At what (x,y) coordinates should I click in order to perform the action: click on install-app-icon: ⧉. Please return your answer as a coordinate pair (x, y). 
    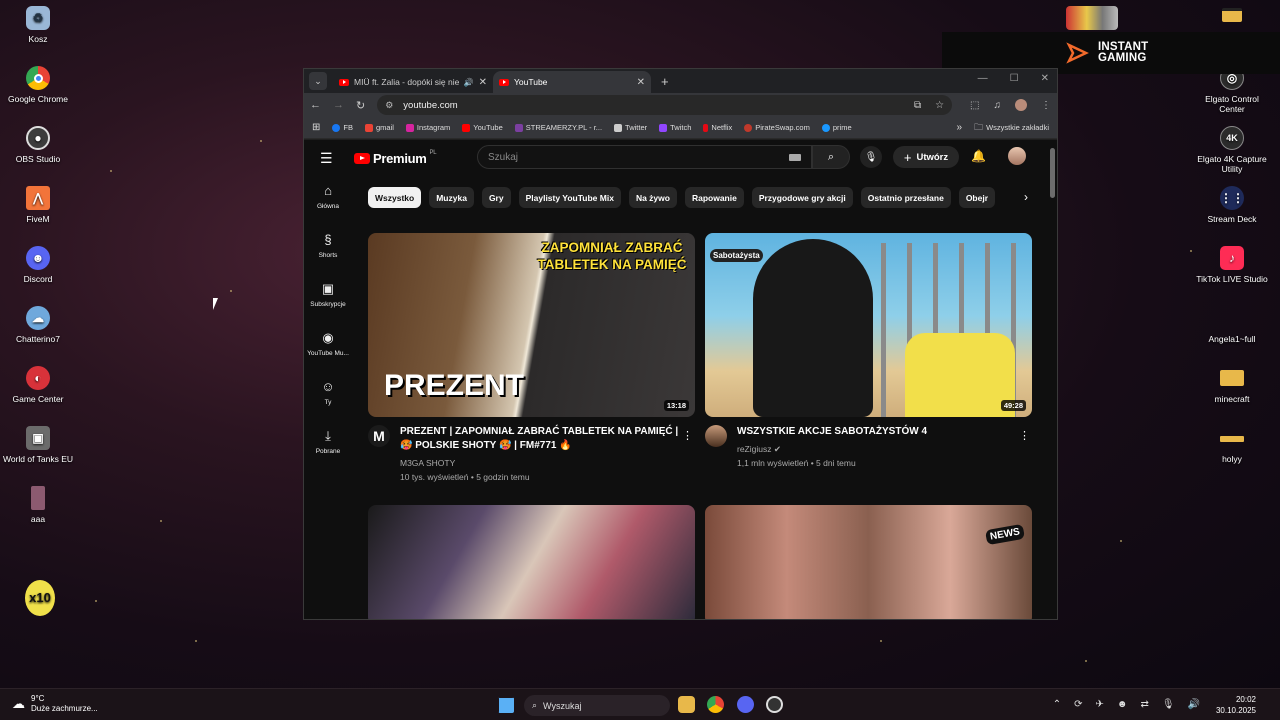
    Looking at the image, I should click on (917, 105).